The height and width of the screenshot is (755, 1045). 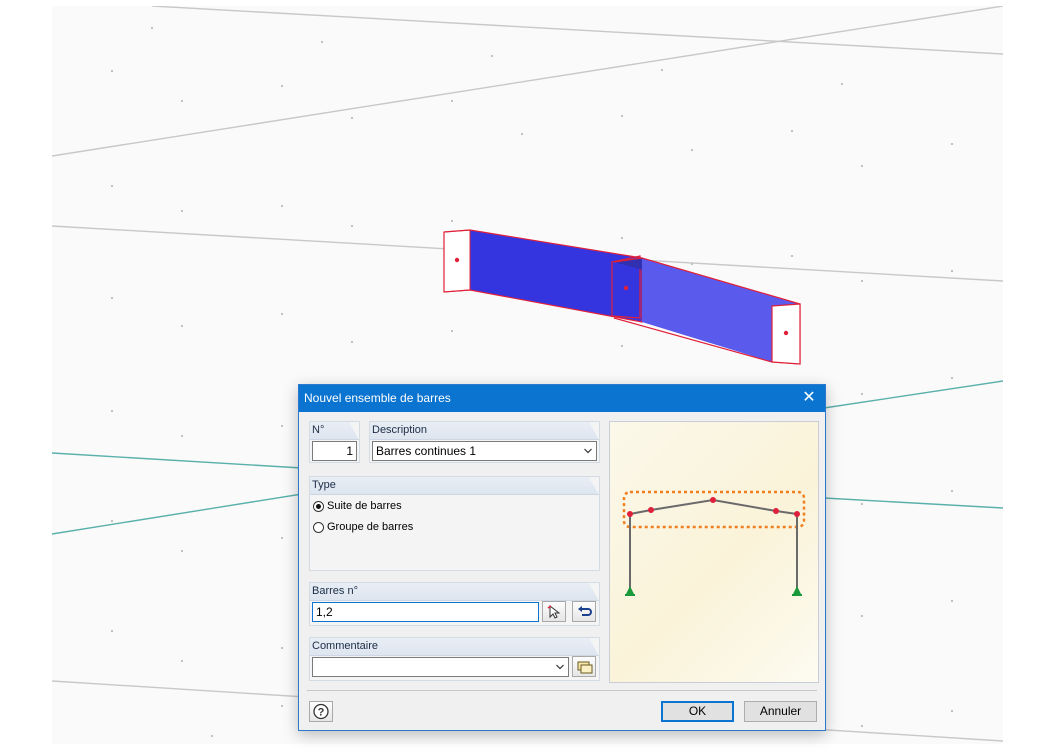 I want to click on close-button: ✕, so click(x=809, y=398).